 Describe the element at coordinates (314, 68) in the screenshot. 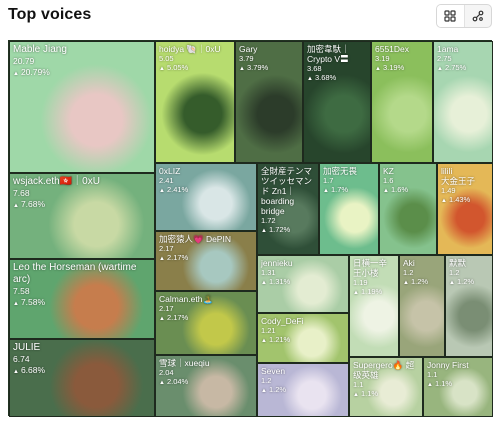

I see `voice-score: 3.68` at that location.